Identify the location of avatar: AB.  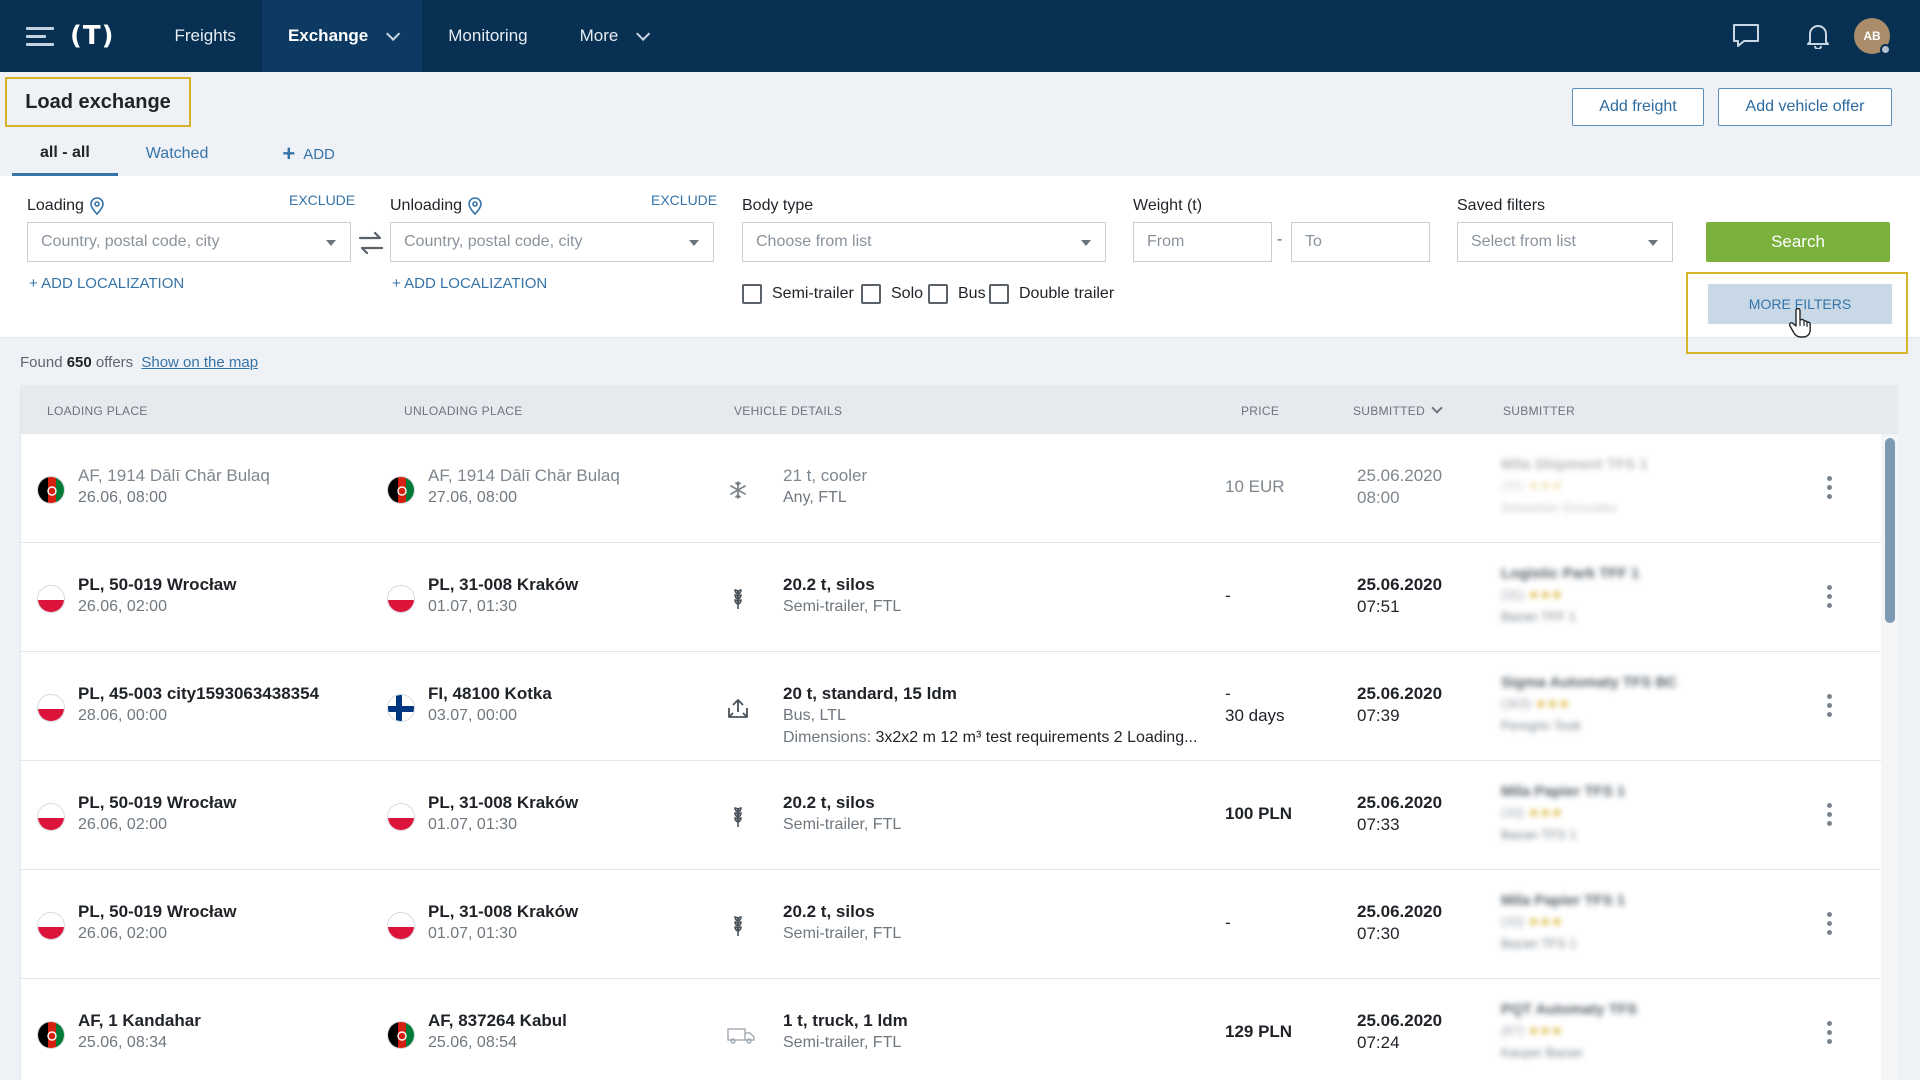
(1872, 36).